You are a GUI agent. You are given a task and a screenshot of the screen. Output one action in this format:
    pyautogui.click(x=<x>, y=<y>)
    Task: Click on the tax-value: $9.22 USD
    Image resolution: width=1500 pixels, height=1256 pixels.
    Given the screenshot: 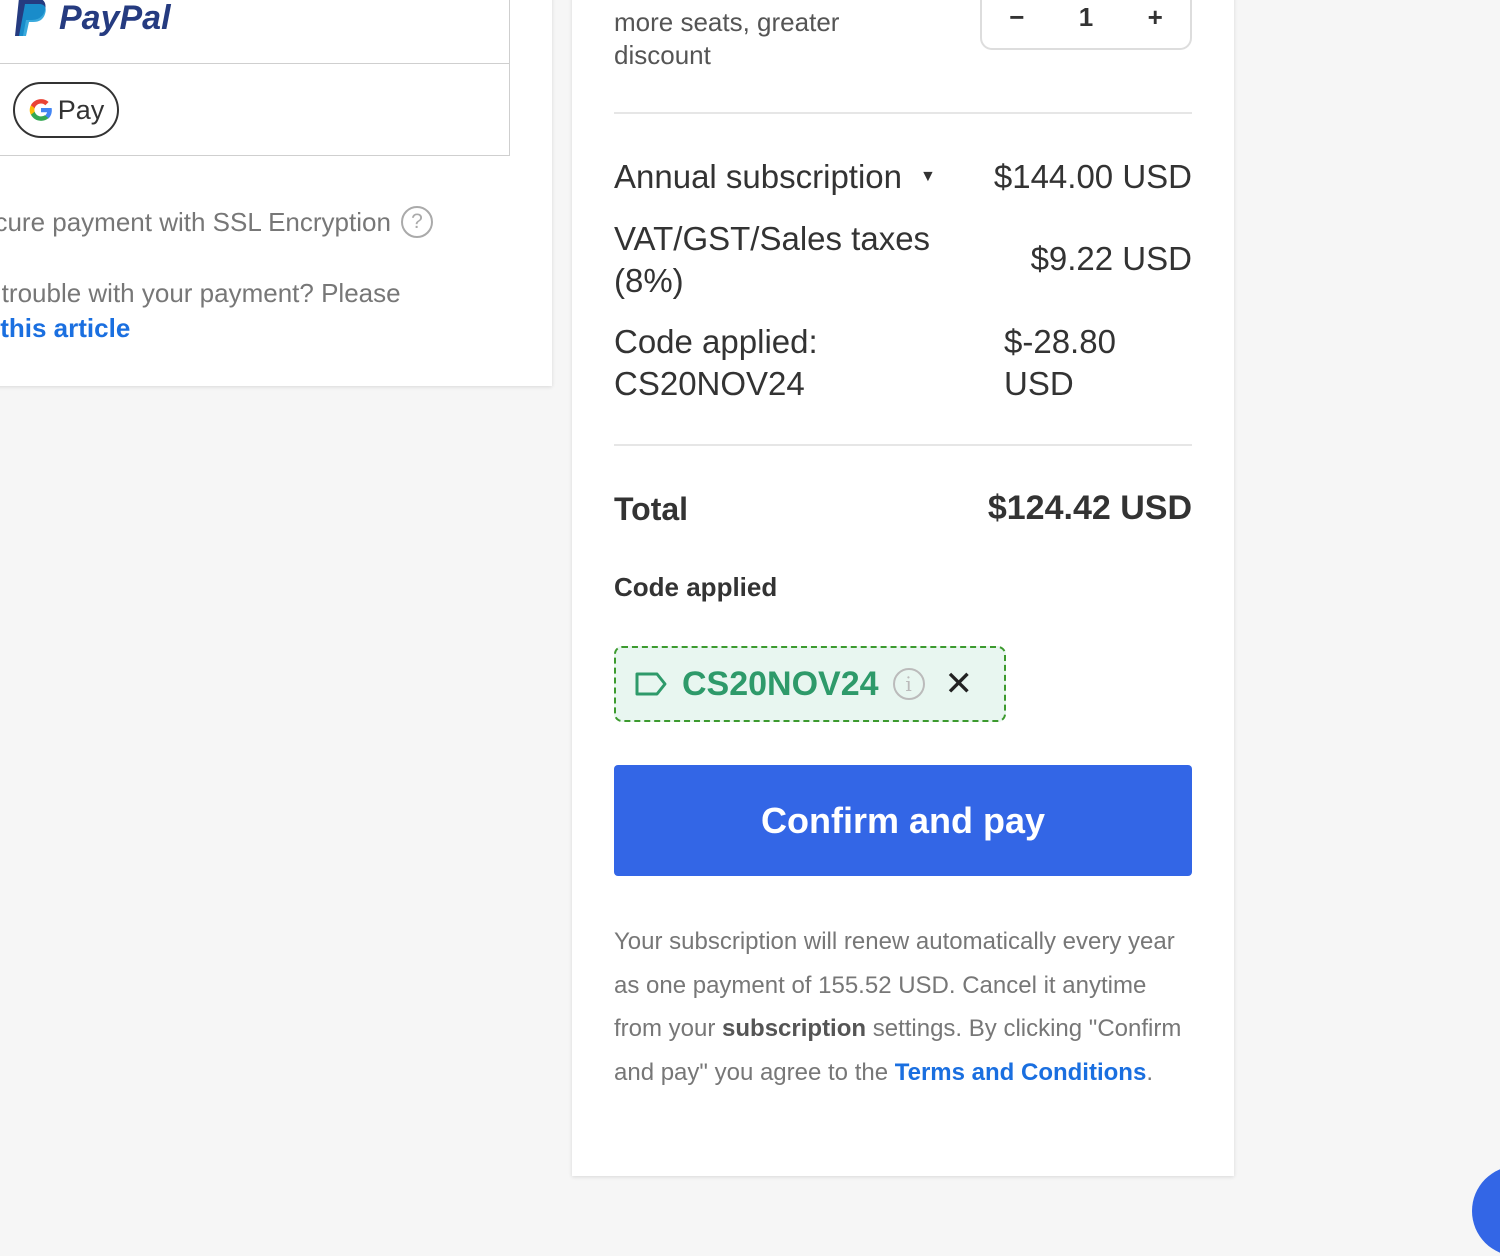 What is the action you would take?
    pyautogui.click(x=1111, y=259)
    